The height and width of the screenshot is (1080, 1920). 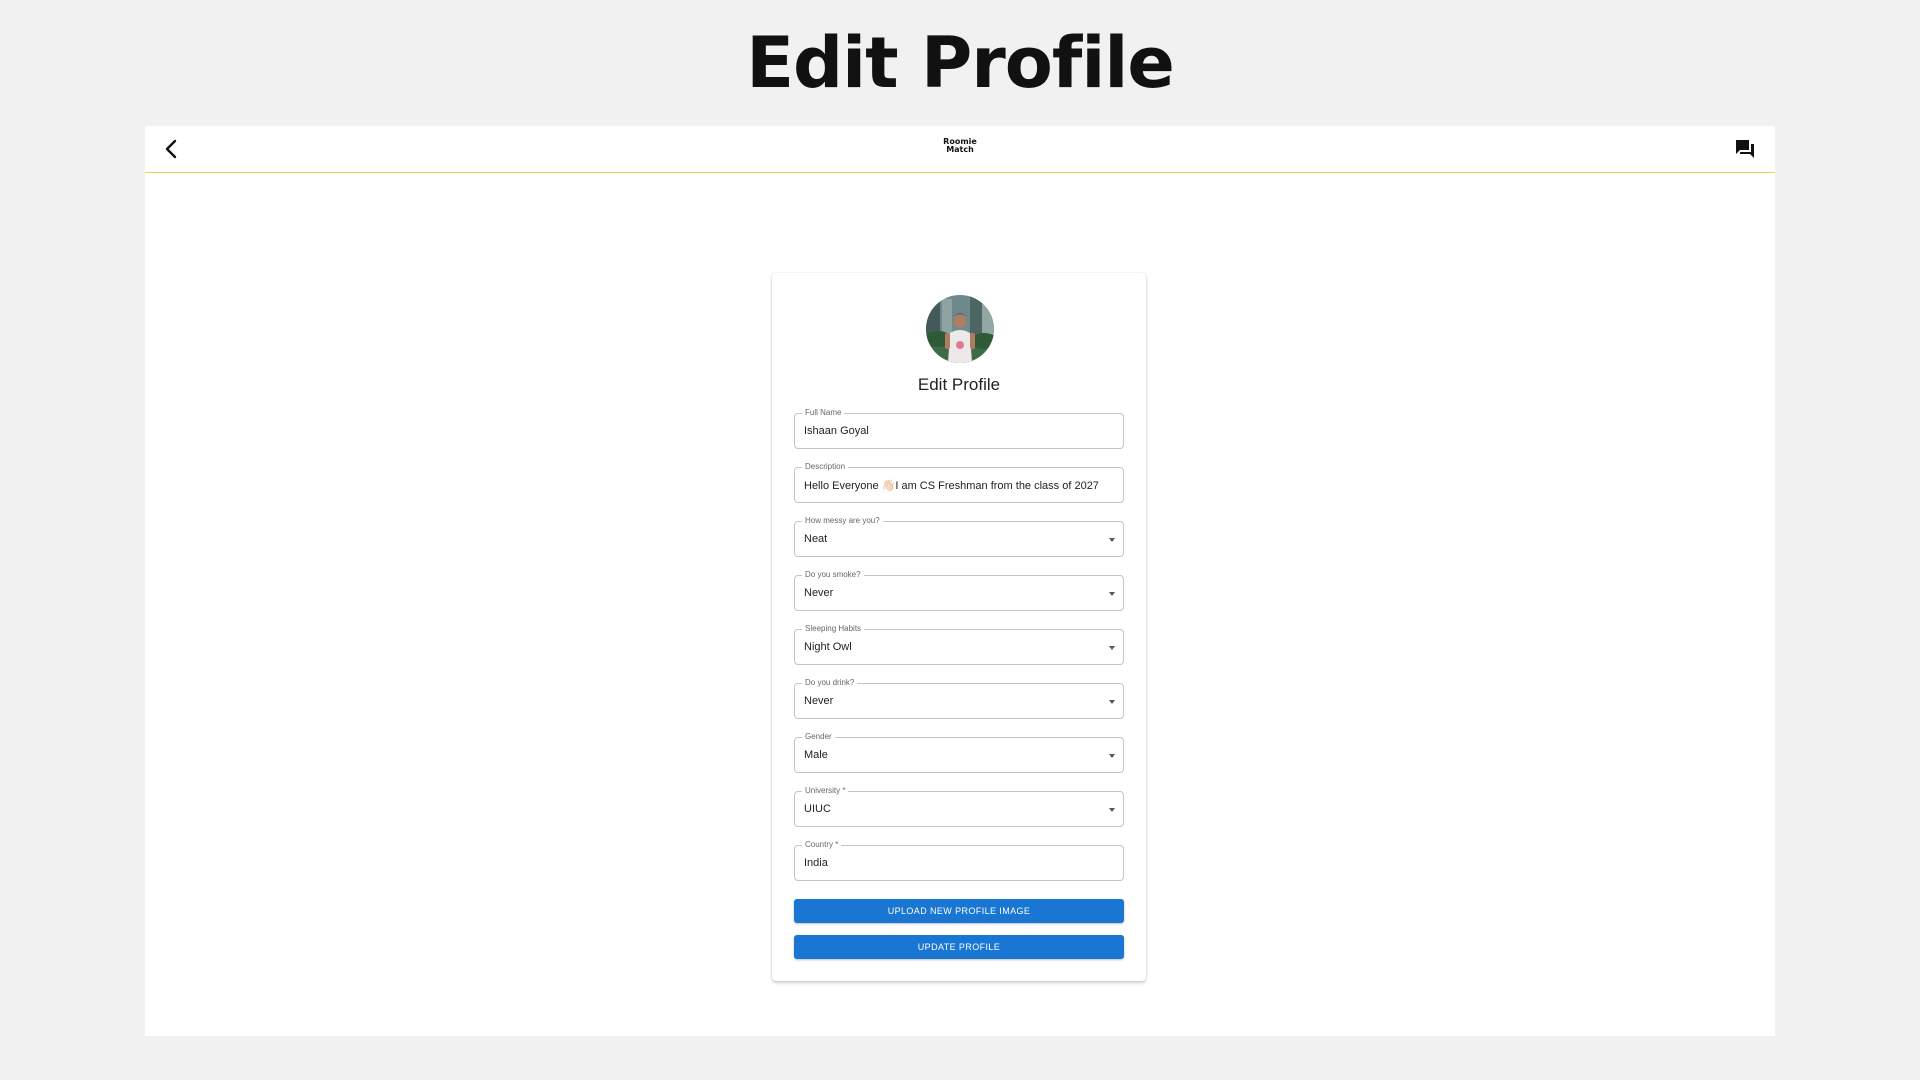 I want to click on avatar, so click(x=960, y=329).